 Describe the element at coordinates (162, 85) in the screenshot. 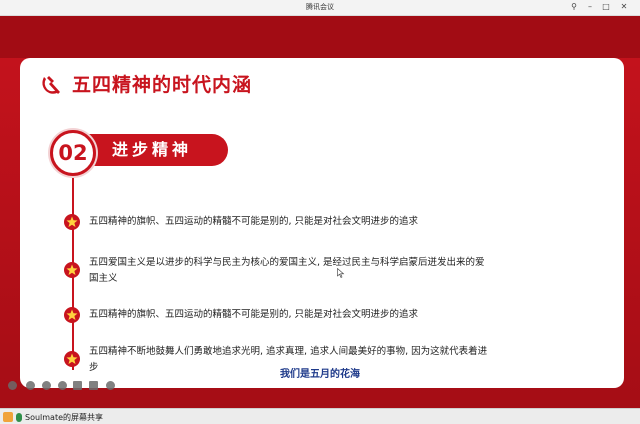

I see `slide-heading: 五四精神的时代内涵` at that location.